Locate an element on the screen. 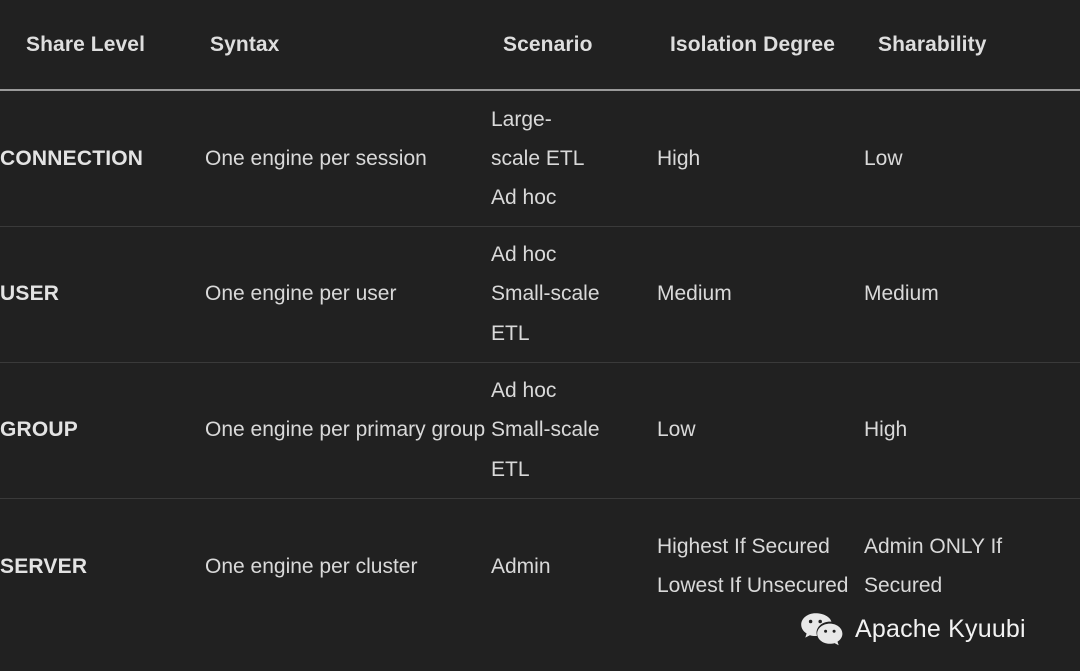 The image size is (1080, 671). cell-sharability: Admin ONLY If Secured is located at coordinates (933, 566).